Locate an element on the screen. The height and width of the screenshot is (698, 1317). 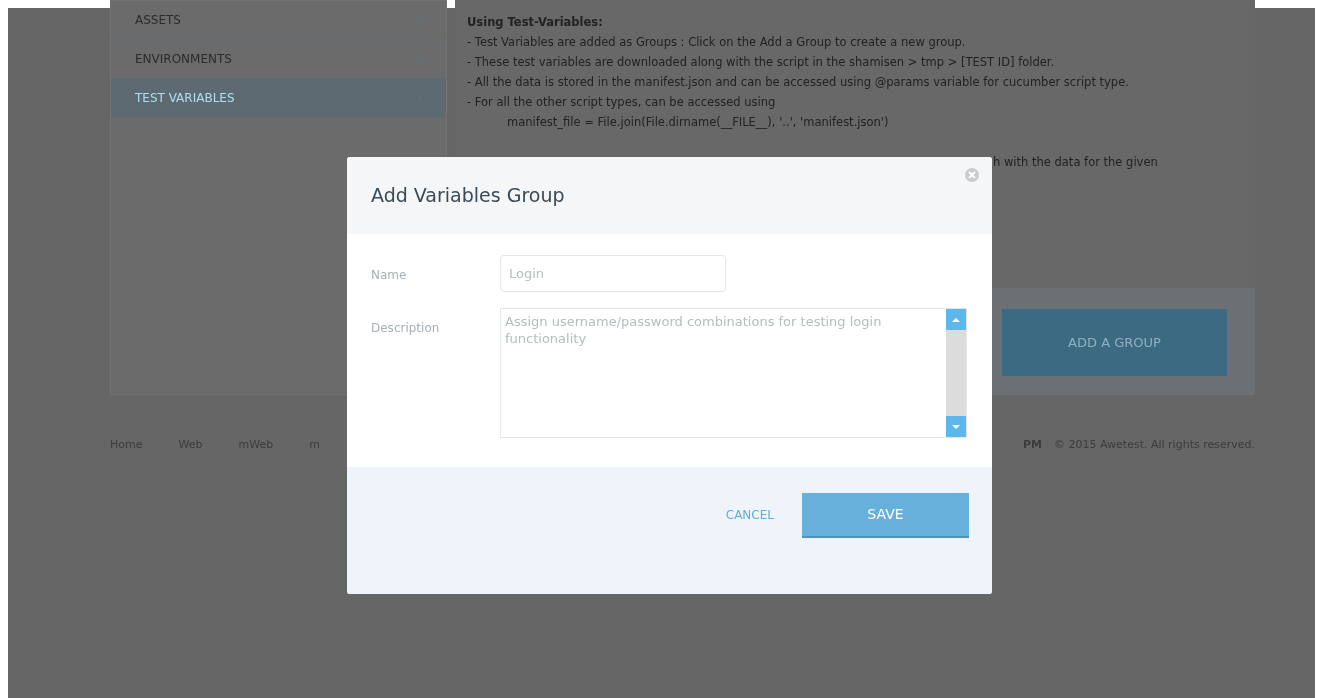
add-group-button: ADD A GROUP is located at coordinates (1114, 342).